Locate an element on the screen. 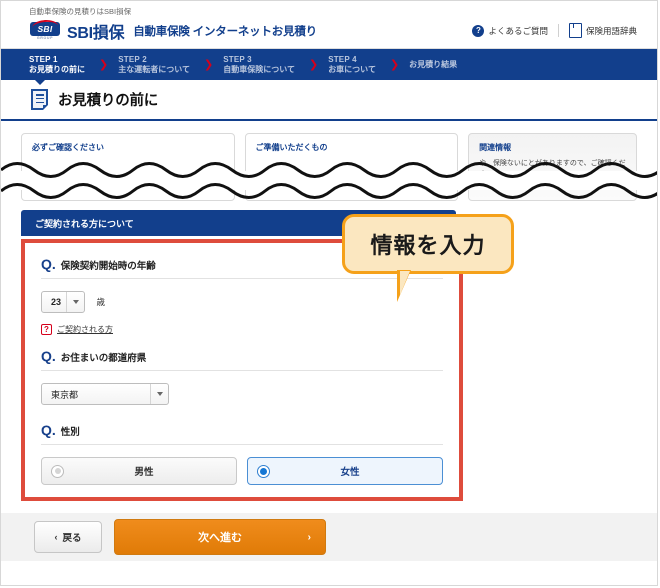 The width and height of the screenshot is (660, 588). step-1-number: STEP 1 is located at coordinates (43, 60).